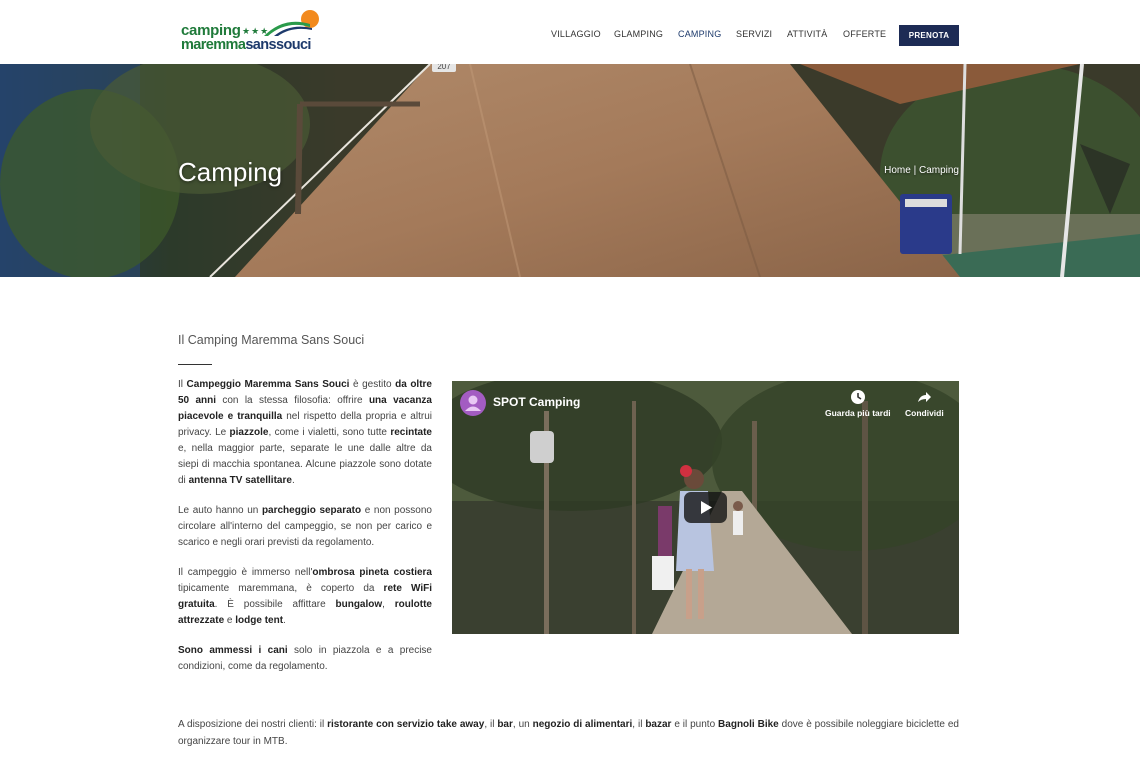  Describe the element at coordinates (897, 170) in the screenshot. I see `breadcrumb-home: Home` at that location.